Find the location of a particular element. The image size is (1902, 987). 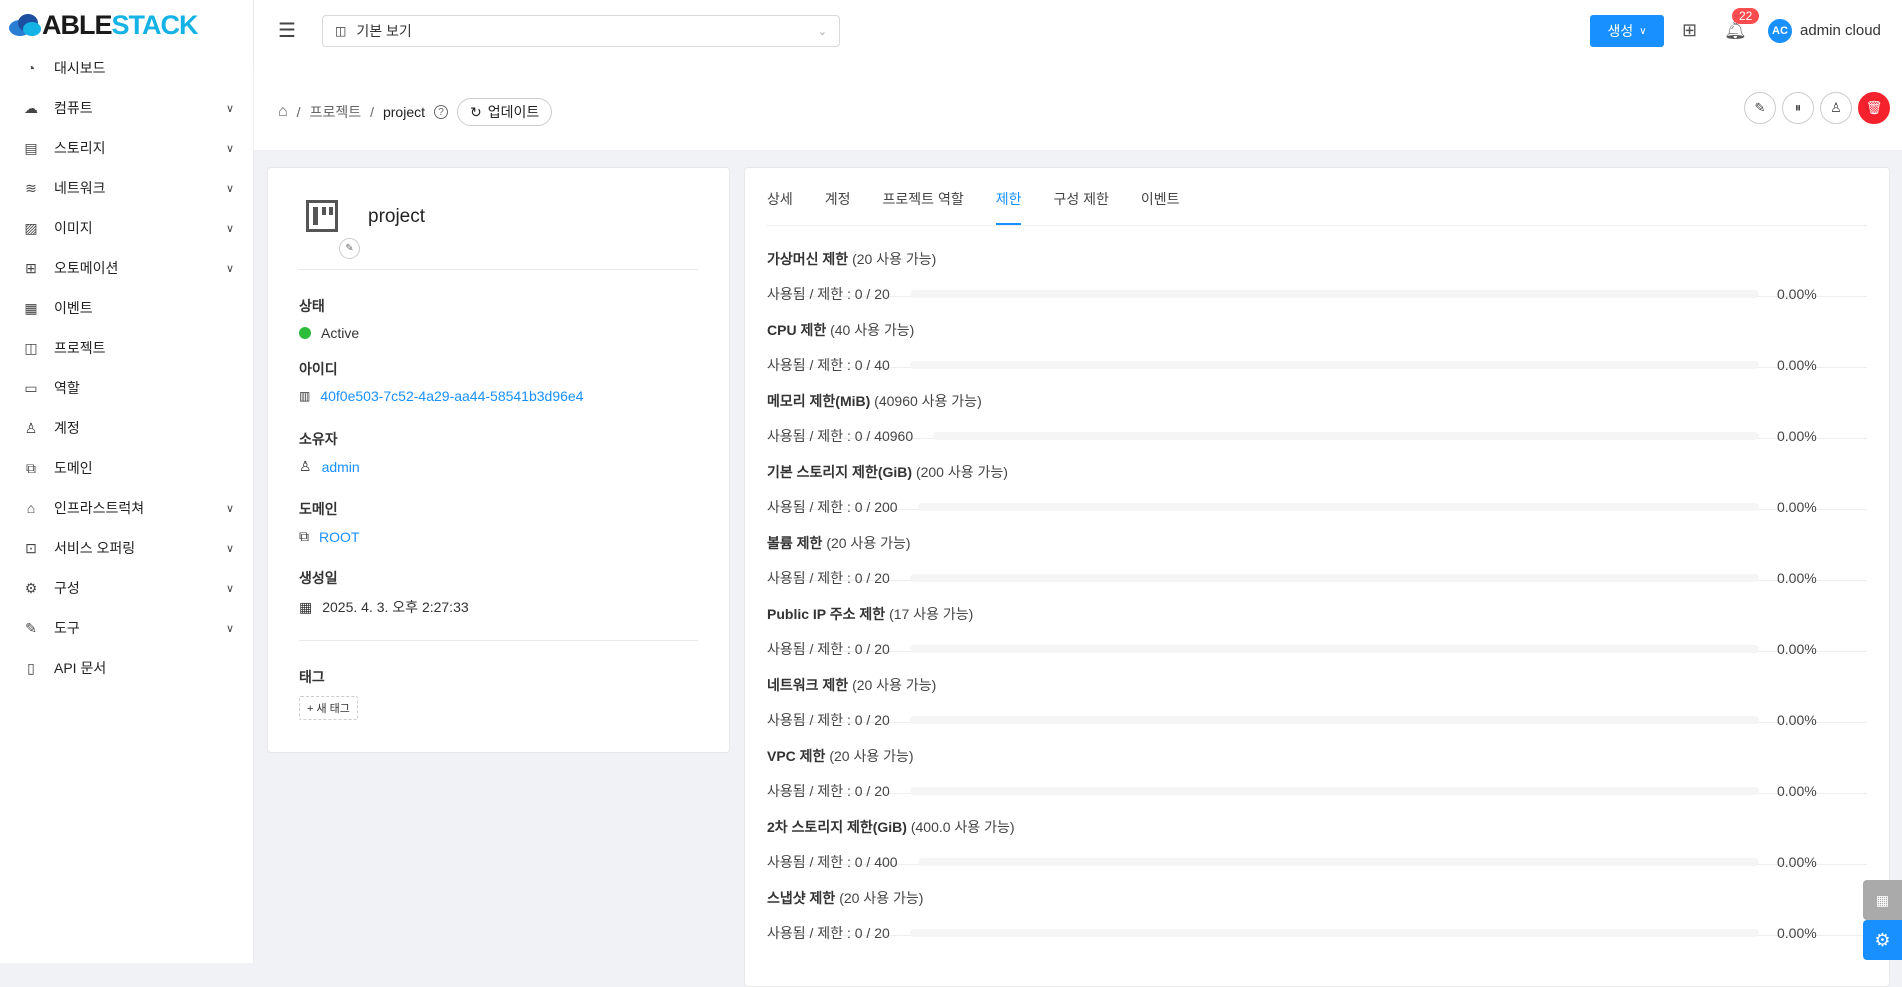

sidebar-item-2: ▤ 스토리지 ∨ is located at coordinates (127, 148).